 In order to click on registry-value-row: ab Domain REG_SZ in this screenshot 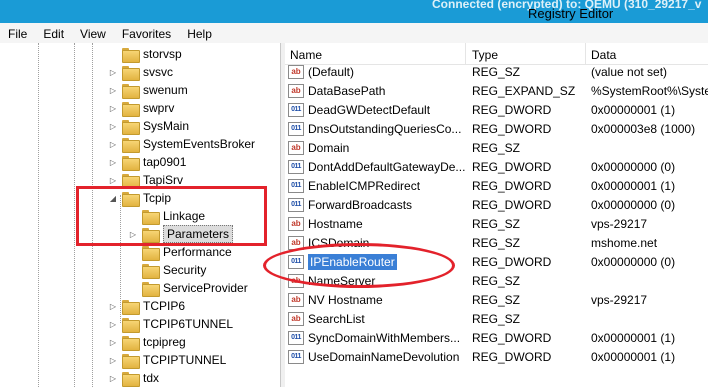, I will do `click(496, 148)`.